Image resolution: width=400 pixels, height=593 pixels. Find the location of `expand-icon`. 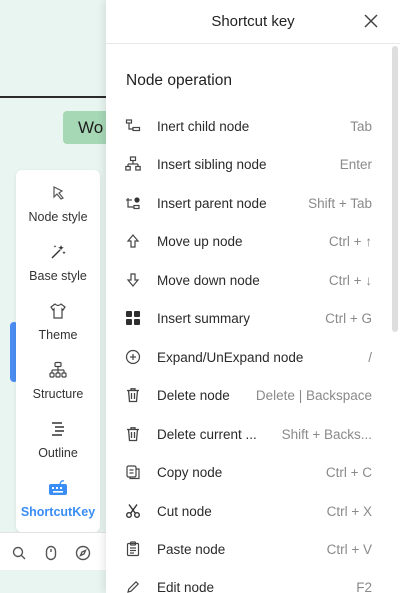

expand-icon is located at coordinates (133, 357).